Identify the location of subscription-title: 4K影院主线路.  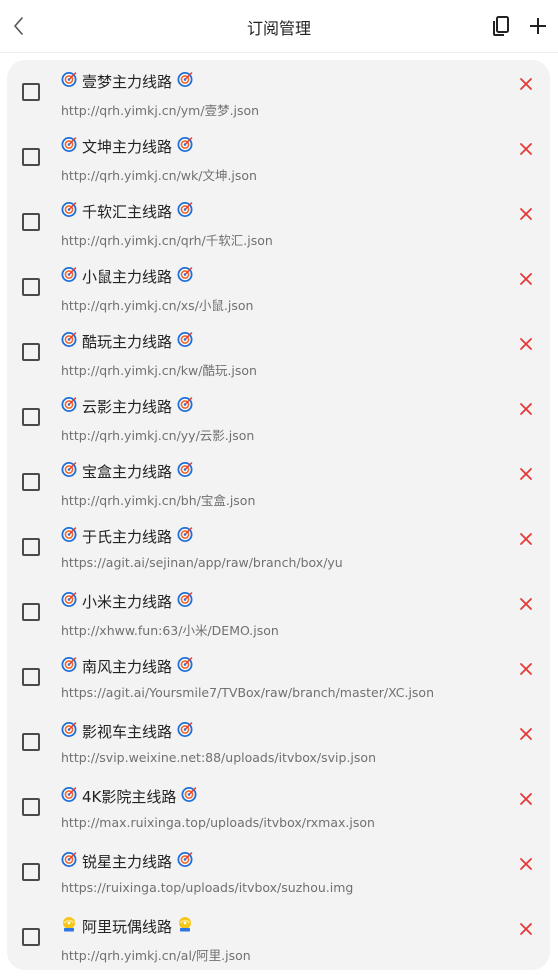
(129, 796).